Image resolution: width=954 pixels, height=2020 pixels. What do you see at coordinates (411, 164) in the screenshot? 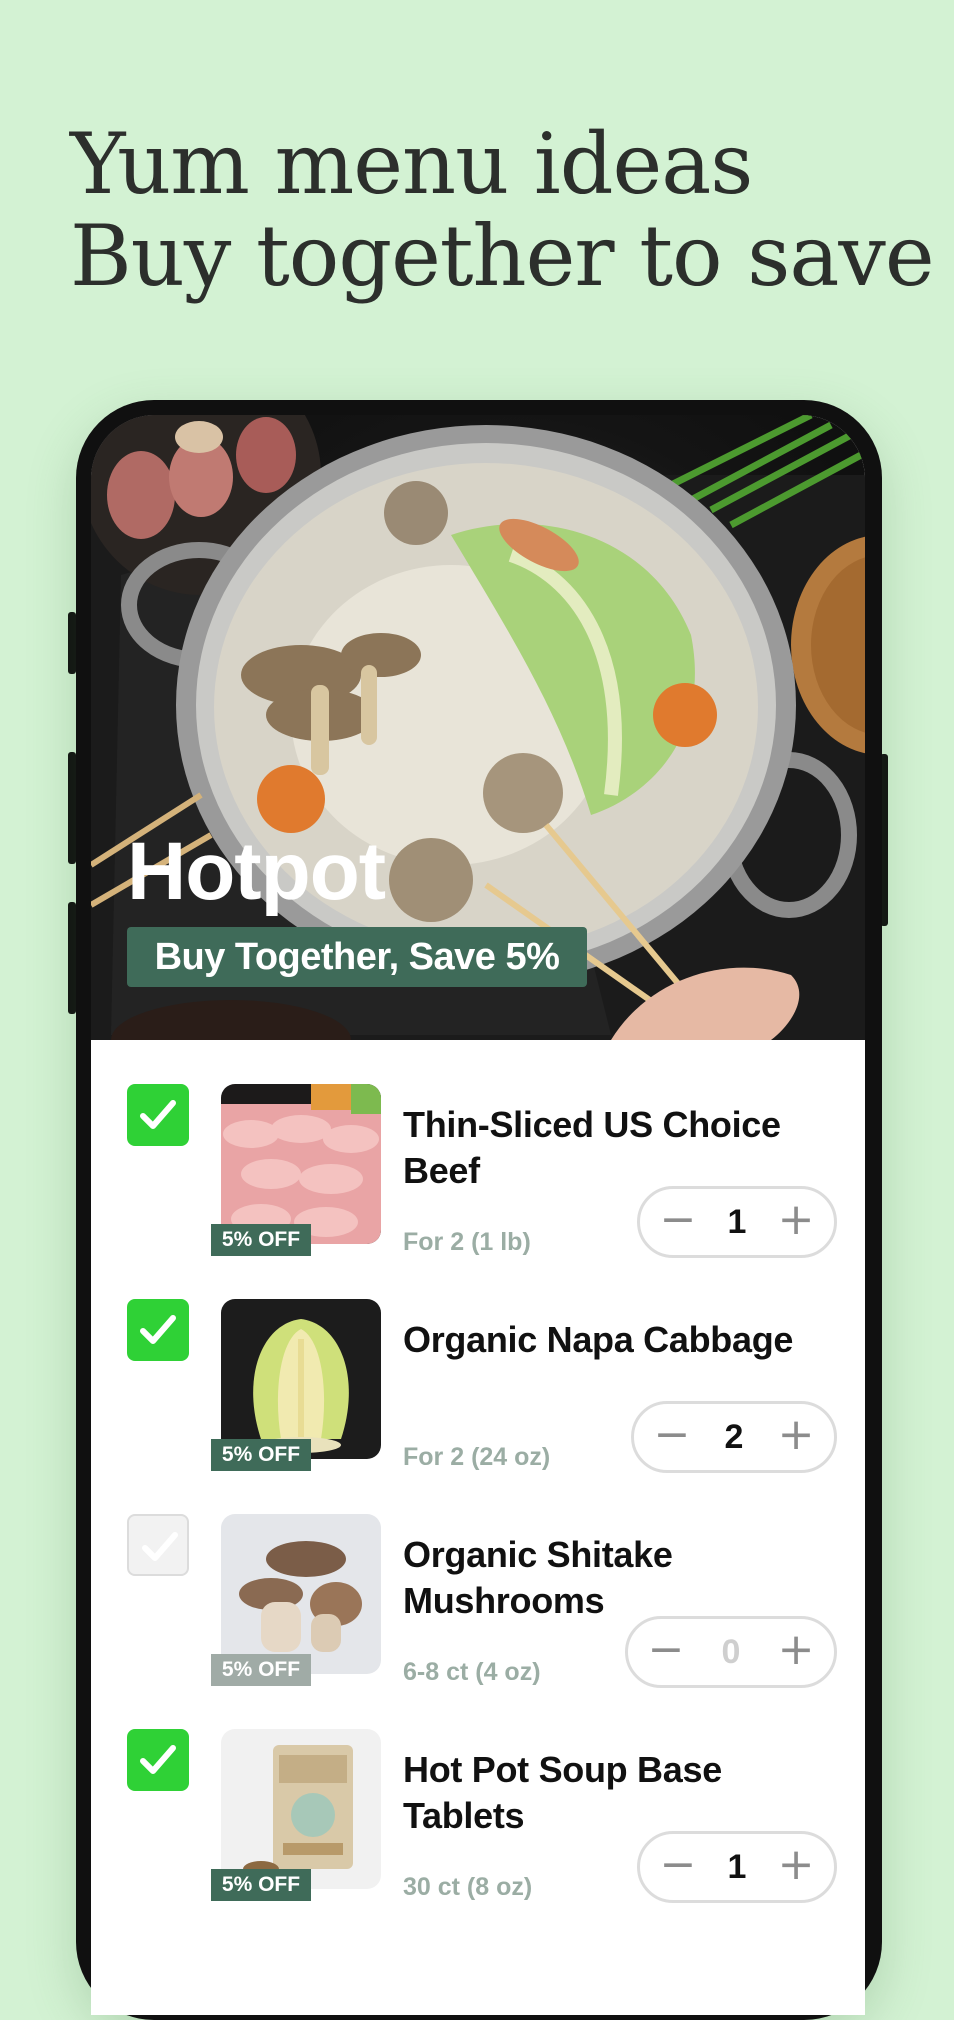
I see `headline-line-1: Yum menu ideas` at bounding box center [411, 164].